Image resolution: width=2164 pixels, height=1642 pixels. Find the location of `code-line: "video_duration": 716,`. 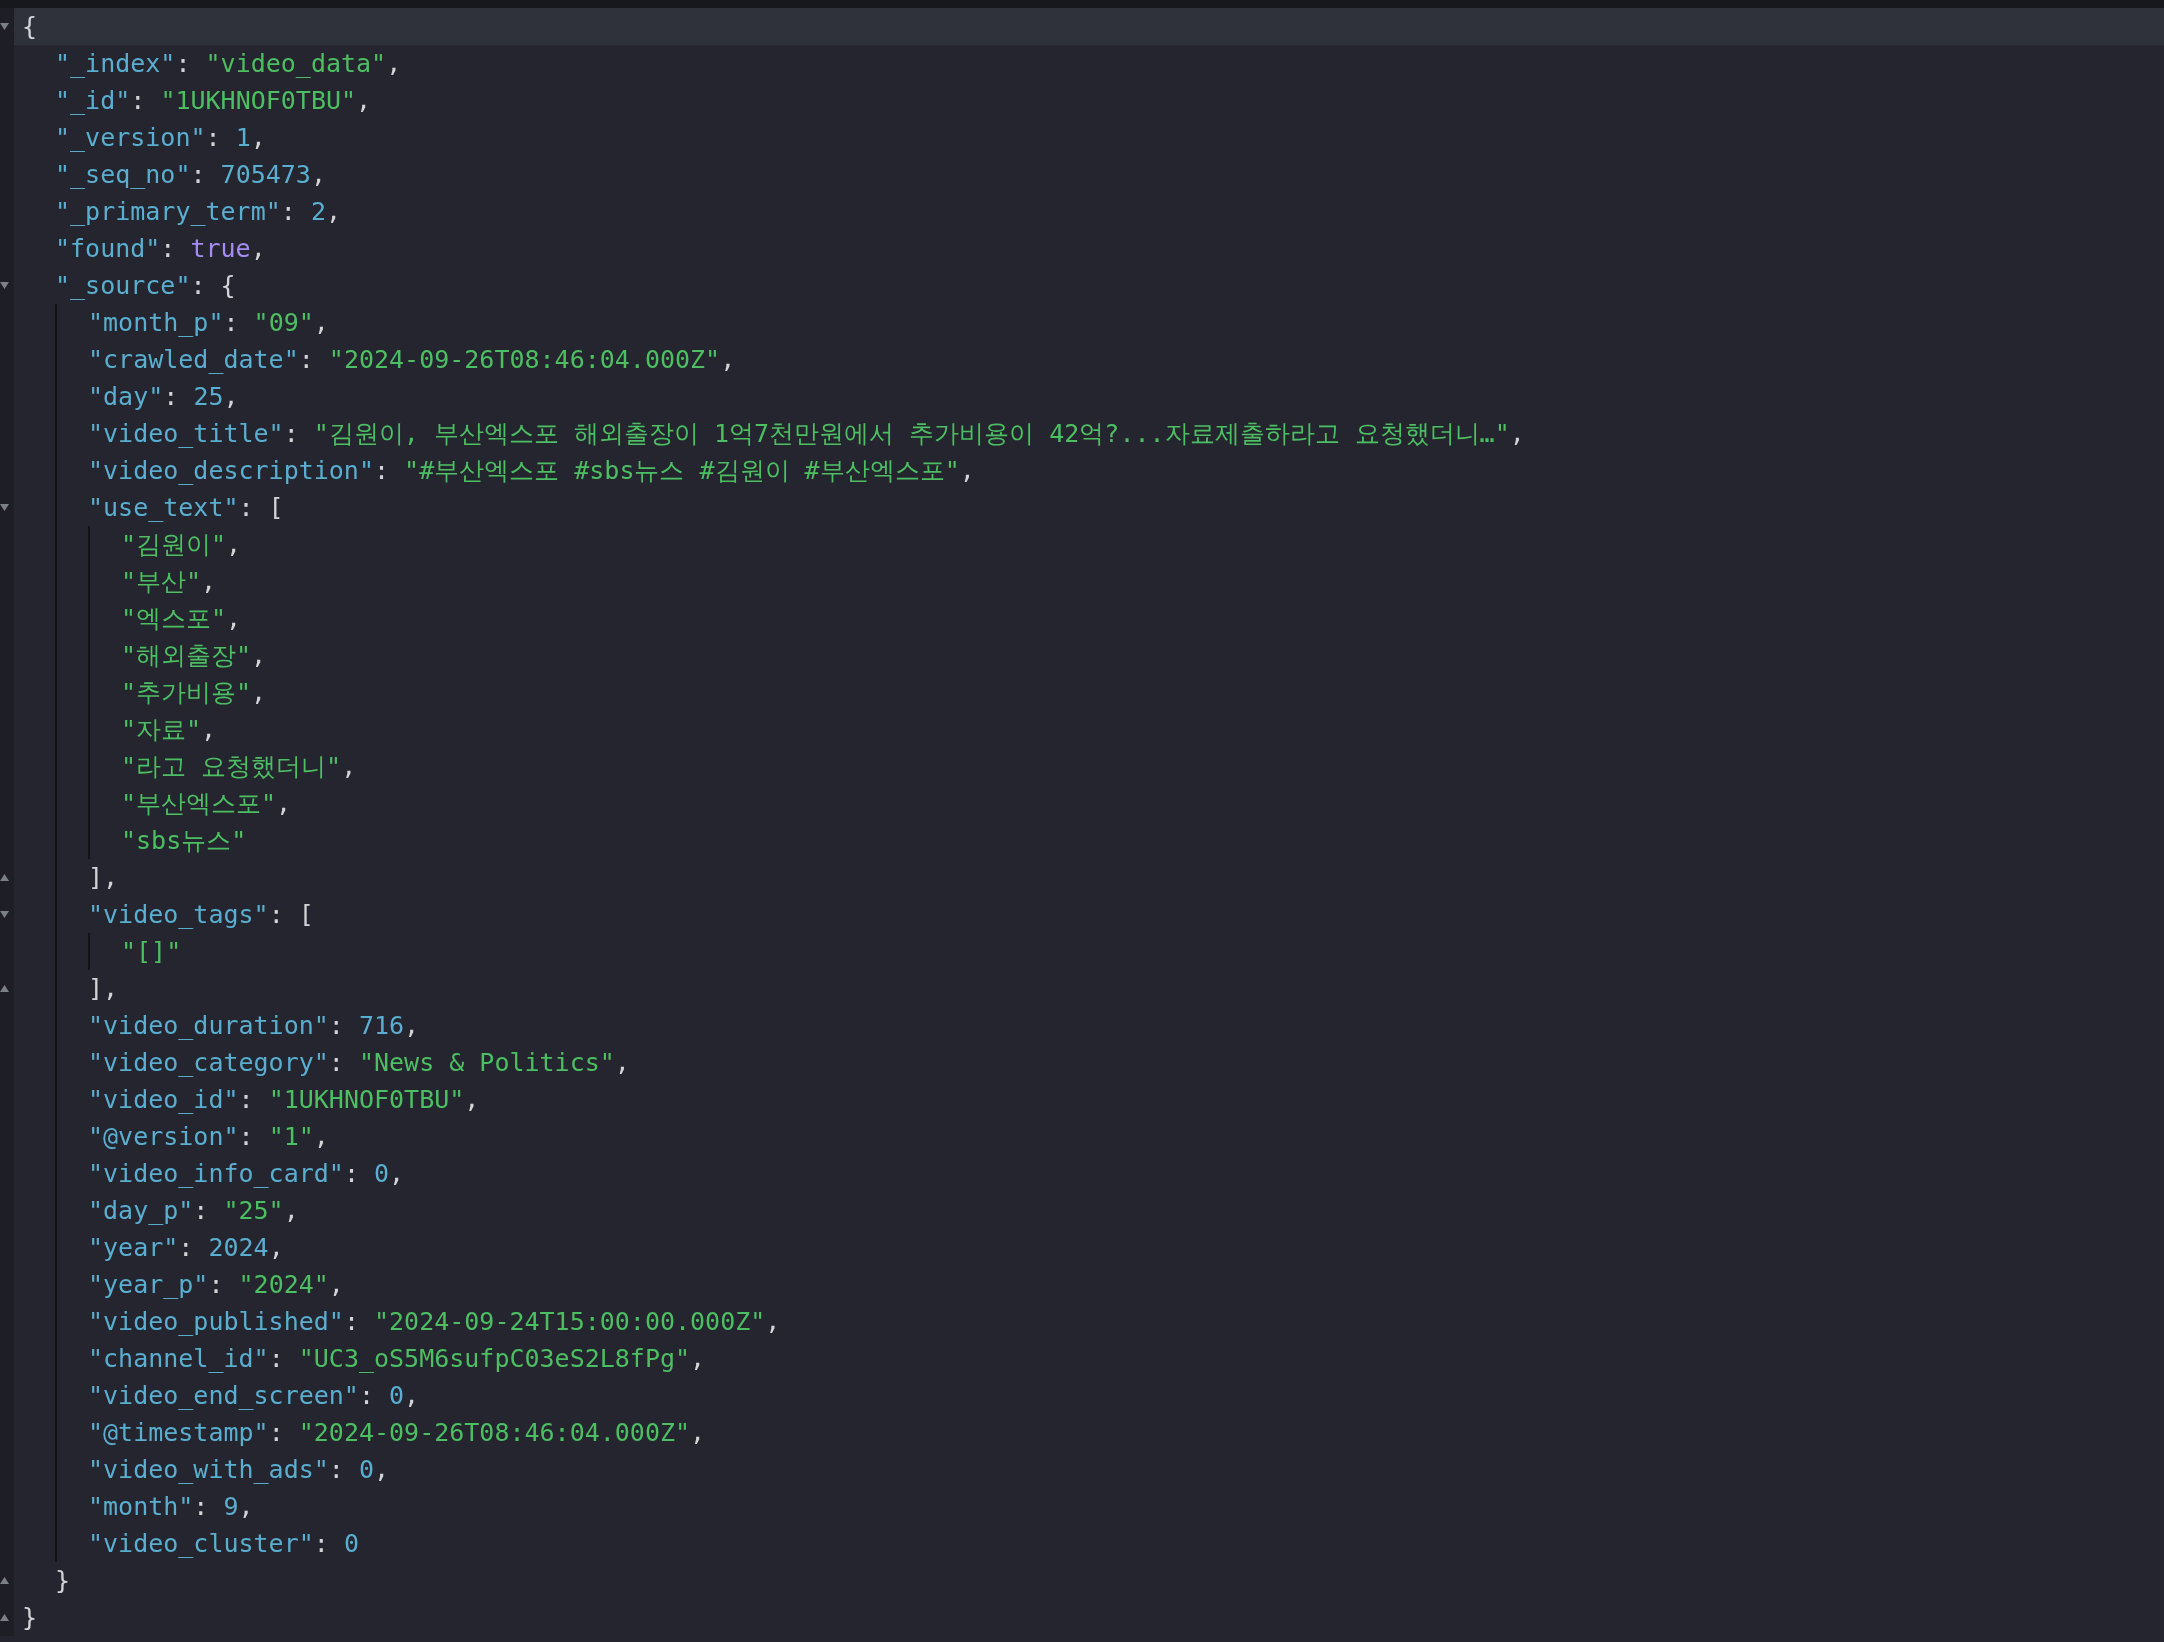

code-line: "video_duration": 716, is located at coordinates (254, 1026).